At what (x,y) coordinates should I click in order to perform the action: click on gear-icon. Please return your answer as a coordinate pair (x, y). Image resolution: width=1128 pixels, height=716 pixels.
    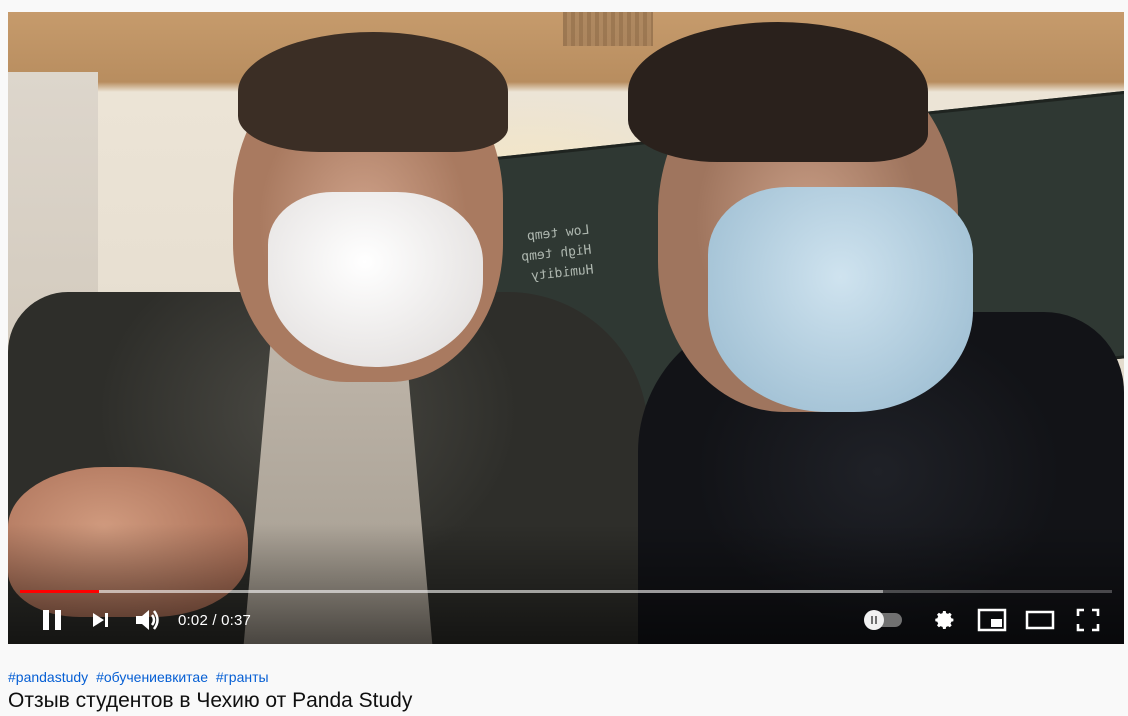
    Looking at the image, I should click on (944, 620).